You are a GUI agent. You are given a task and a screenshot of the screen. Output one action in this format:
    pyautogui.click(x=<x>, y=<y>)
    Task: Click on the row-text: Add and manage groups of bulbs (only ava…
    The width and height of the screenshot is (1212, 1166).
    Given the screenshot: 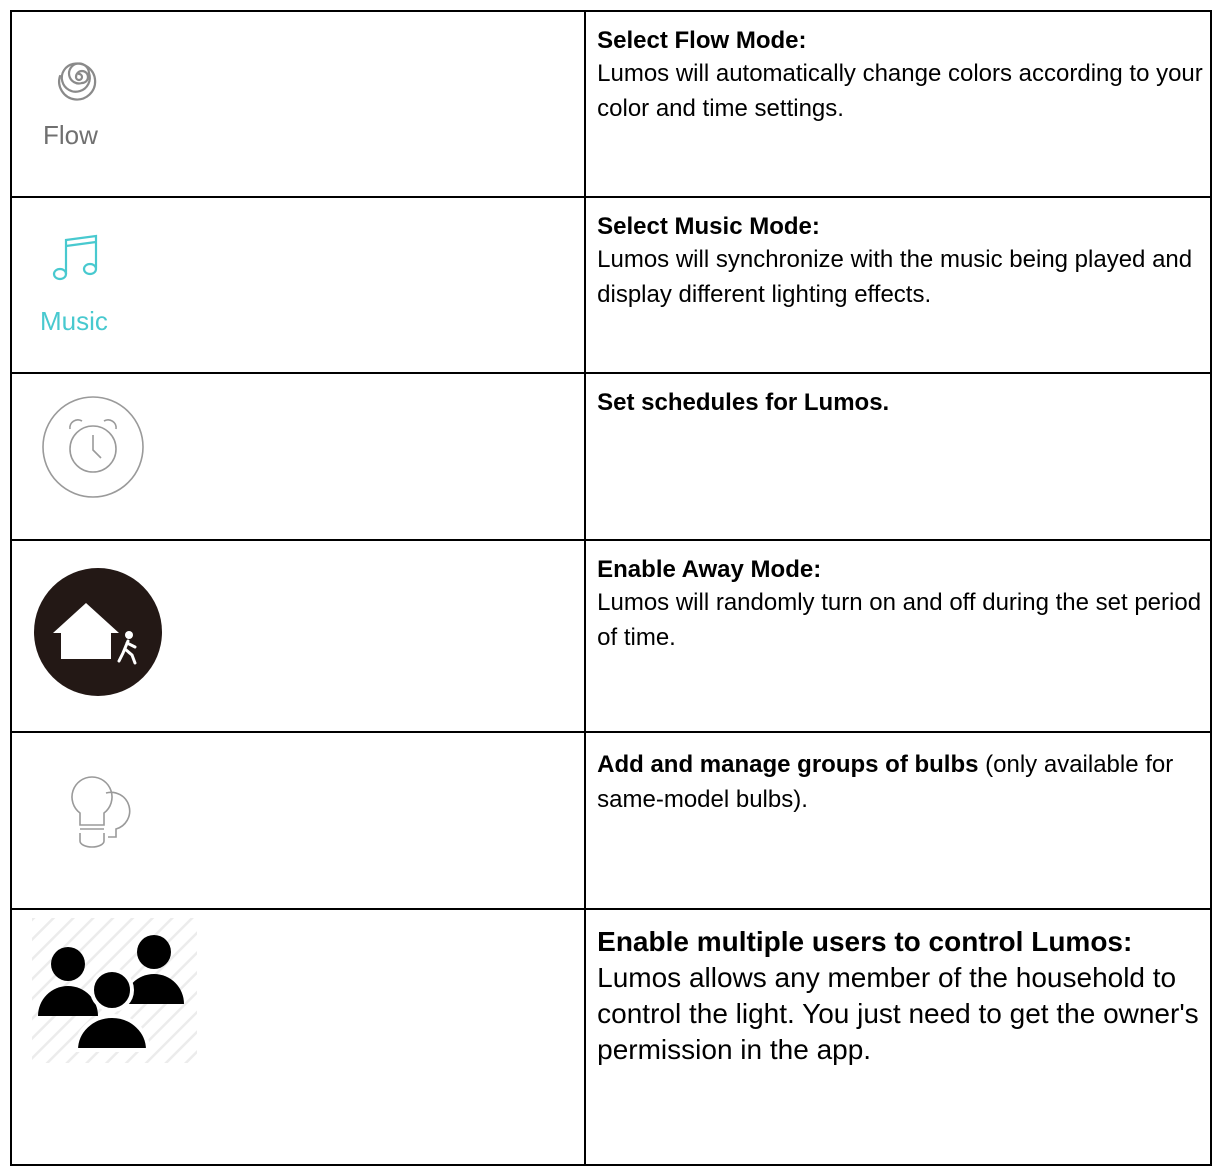 What is the action you would take?
    pyautogui.click(x=903, y=782)
    